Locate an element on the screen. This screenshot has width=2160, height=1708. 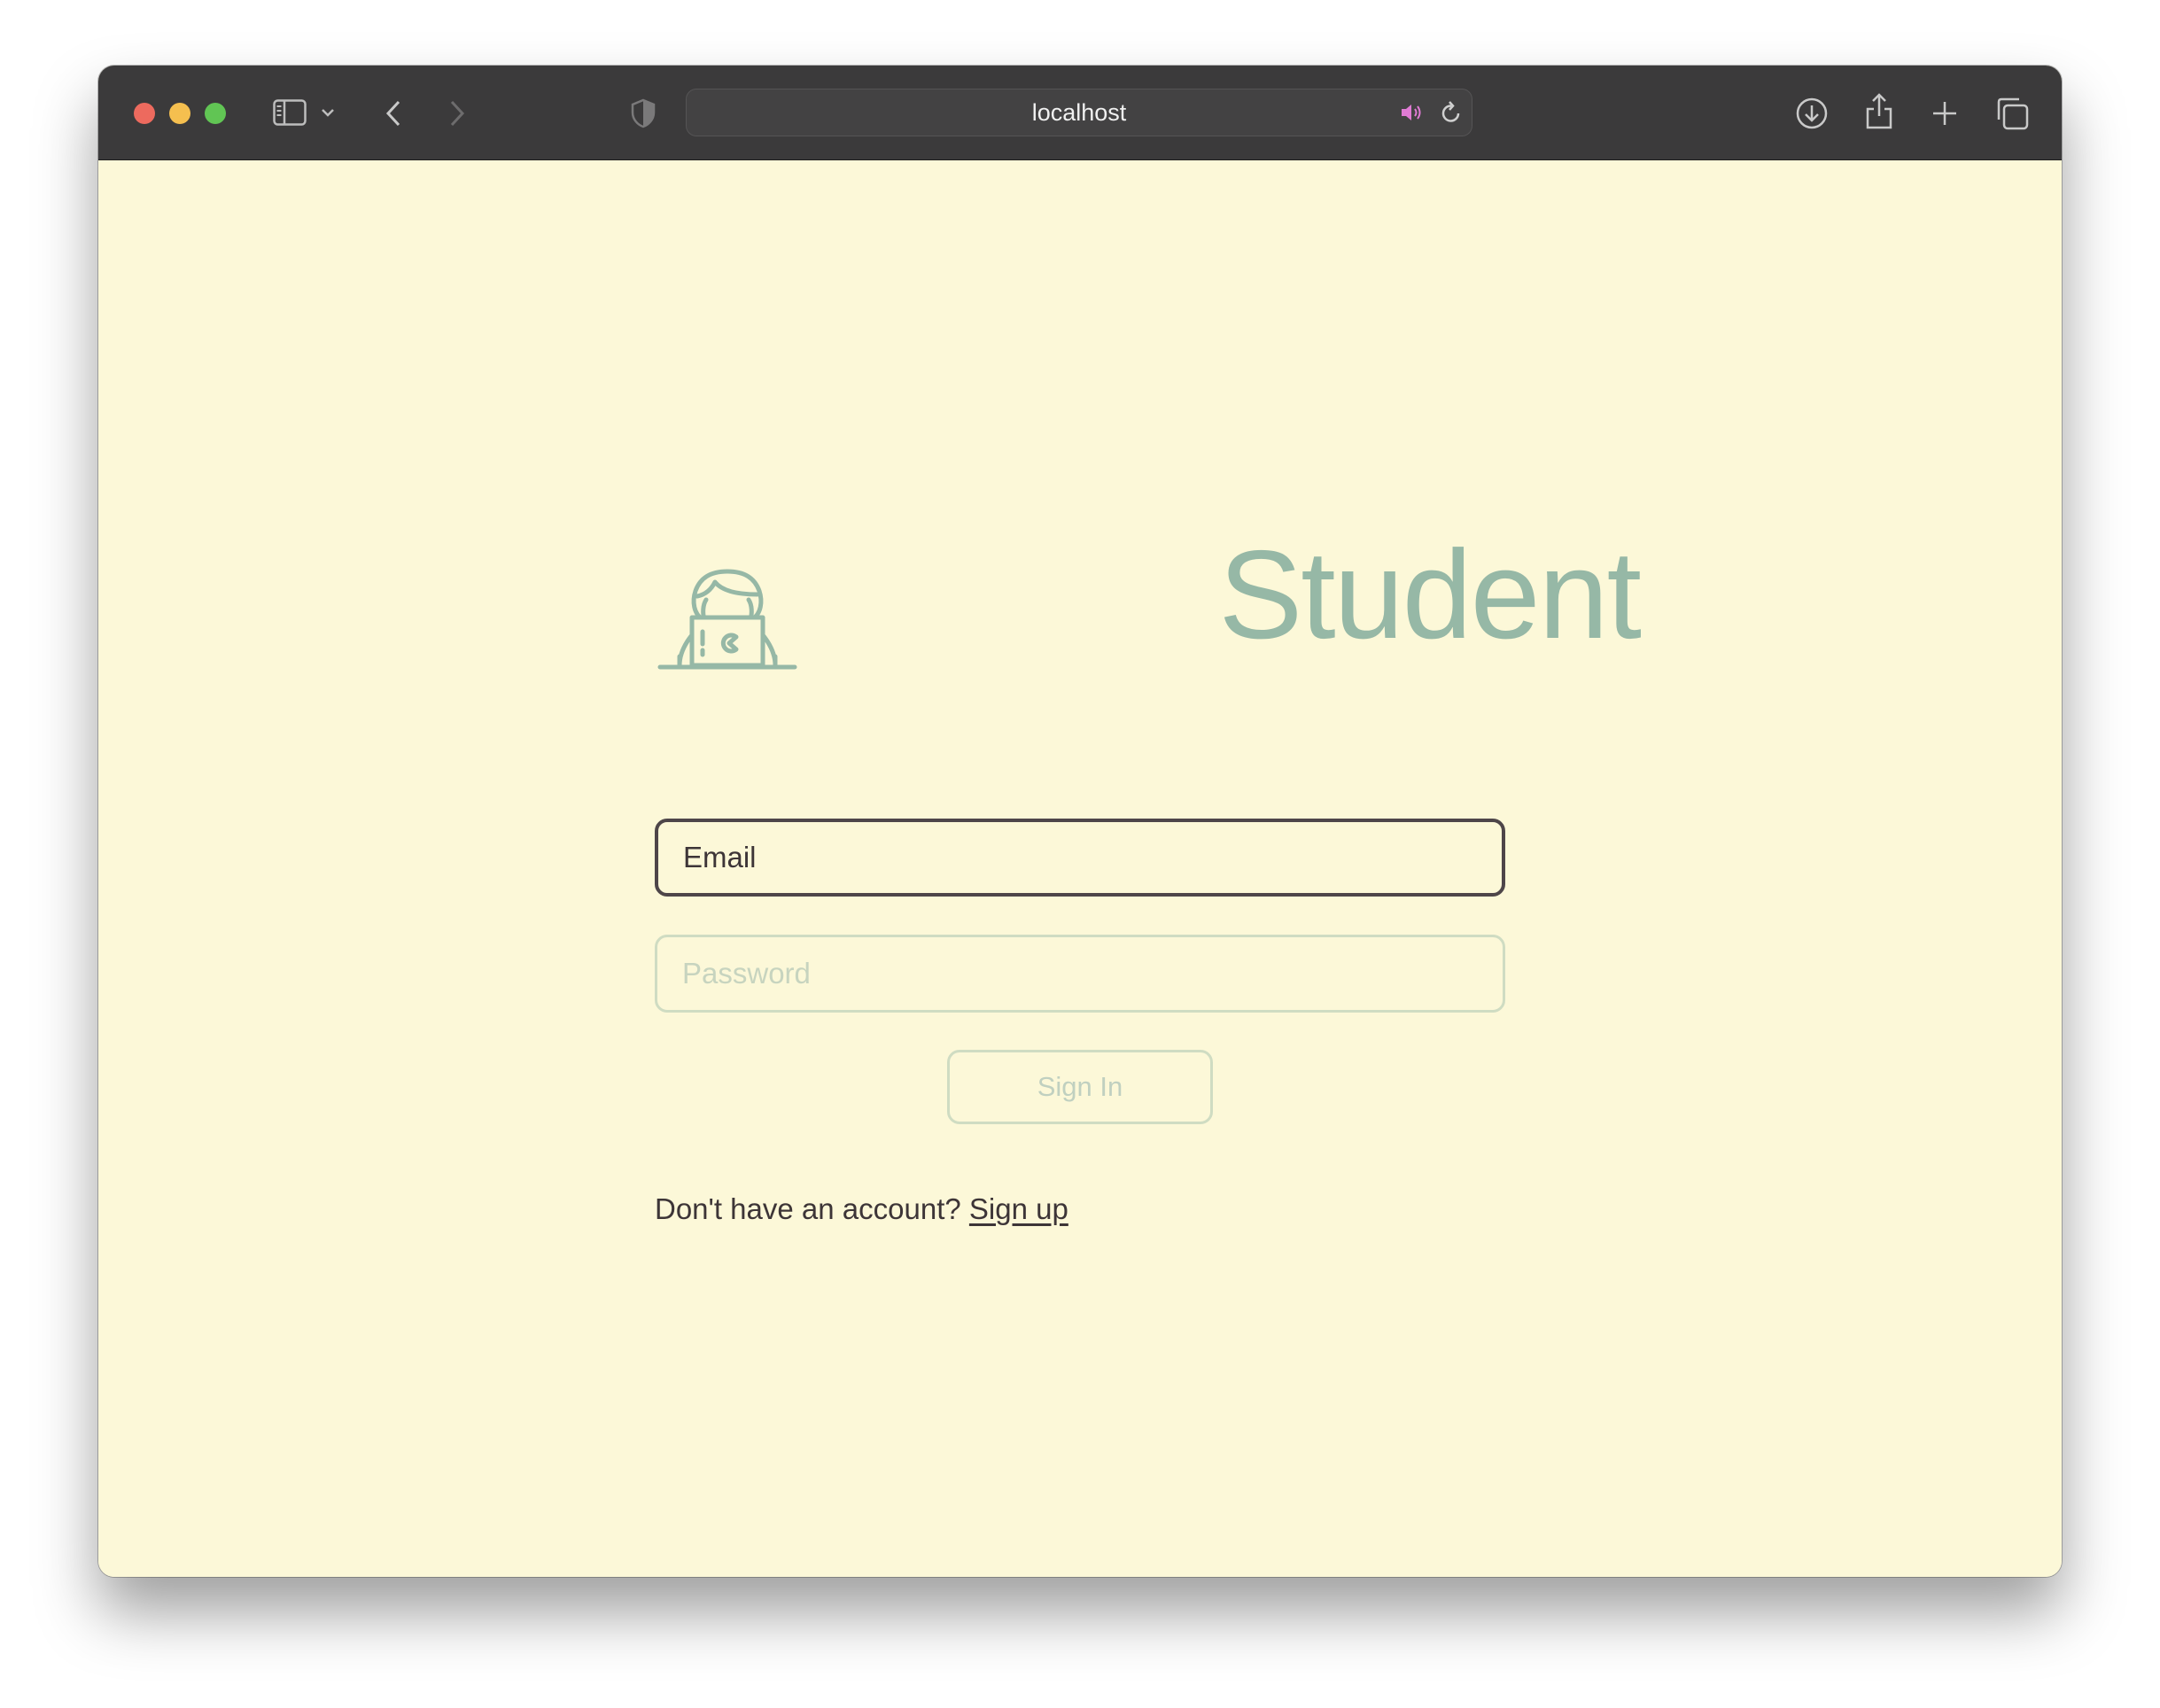
url-text: localhost is located at coordinates (1079, 112).